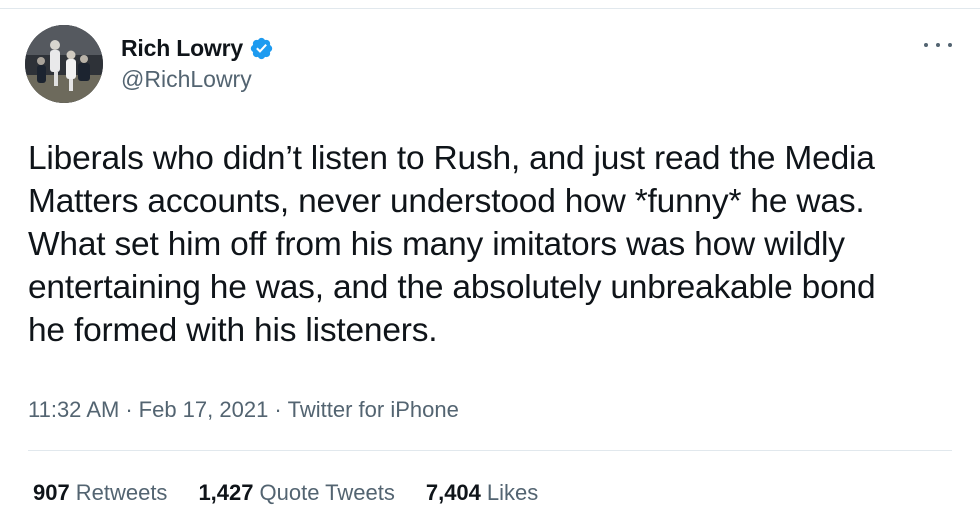 The image size is (980, 531). Describe the element at coordinates (490, 450) in the screenshot. I see `stats-divider` at that location.